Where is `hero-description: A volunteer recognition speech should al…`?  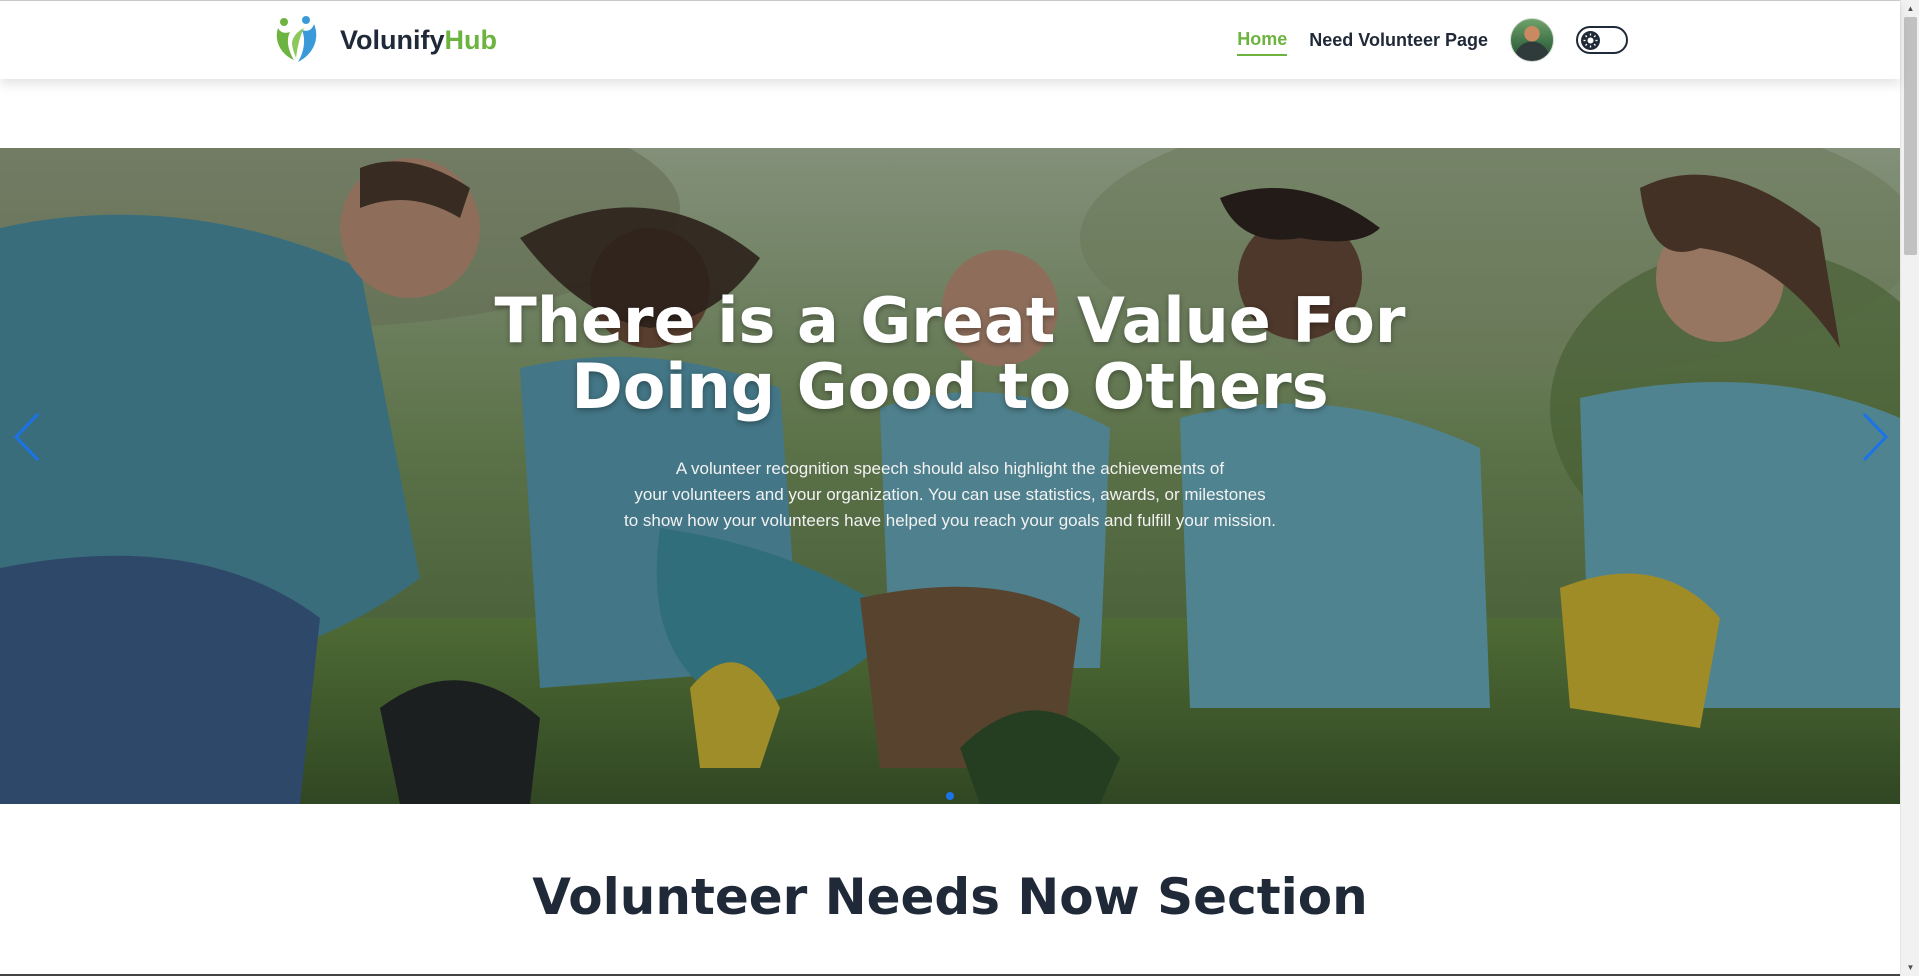 hero-description: A volunteer recognition speech should al… is located at coordinates (950, 495).